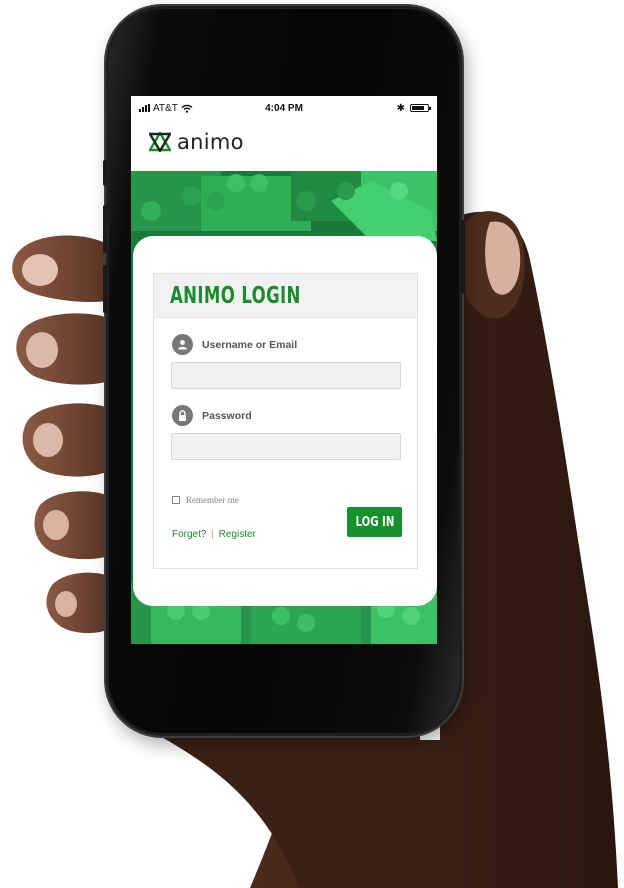  I want to click on card-header: ANIMO LOGIN, so click(285, 296).